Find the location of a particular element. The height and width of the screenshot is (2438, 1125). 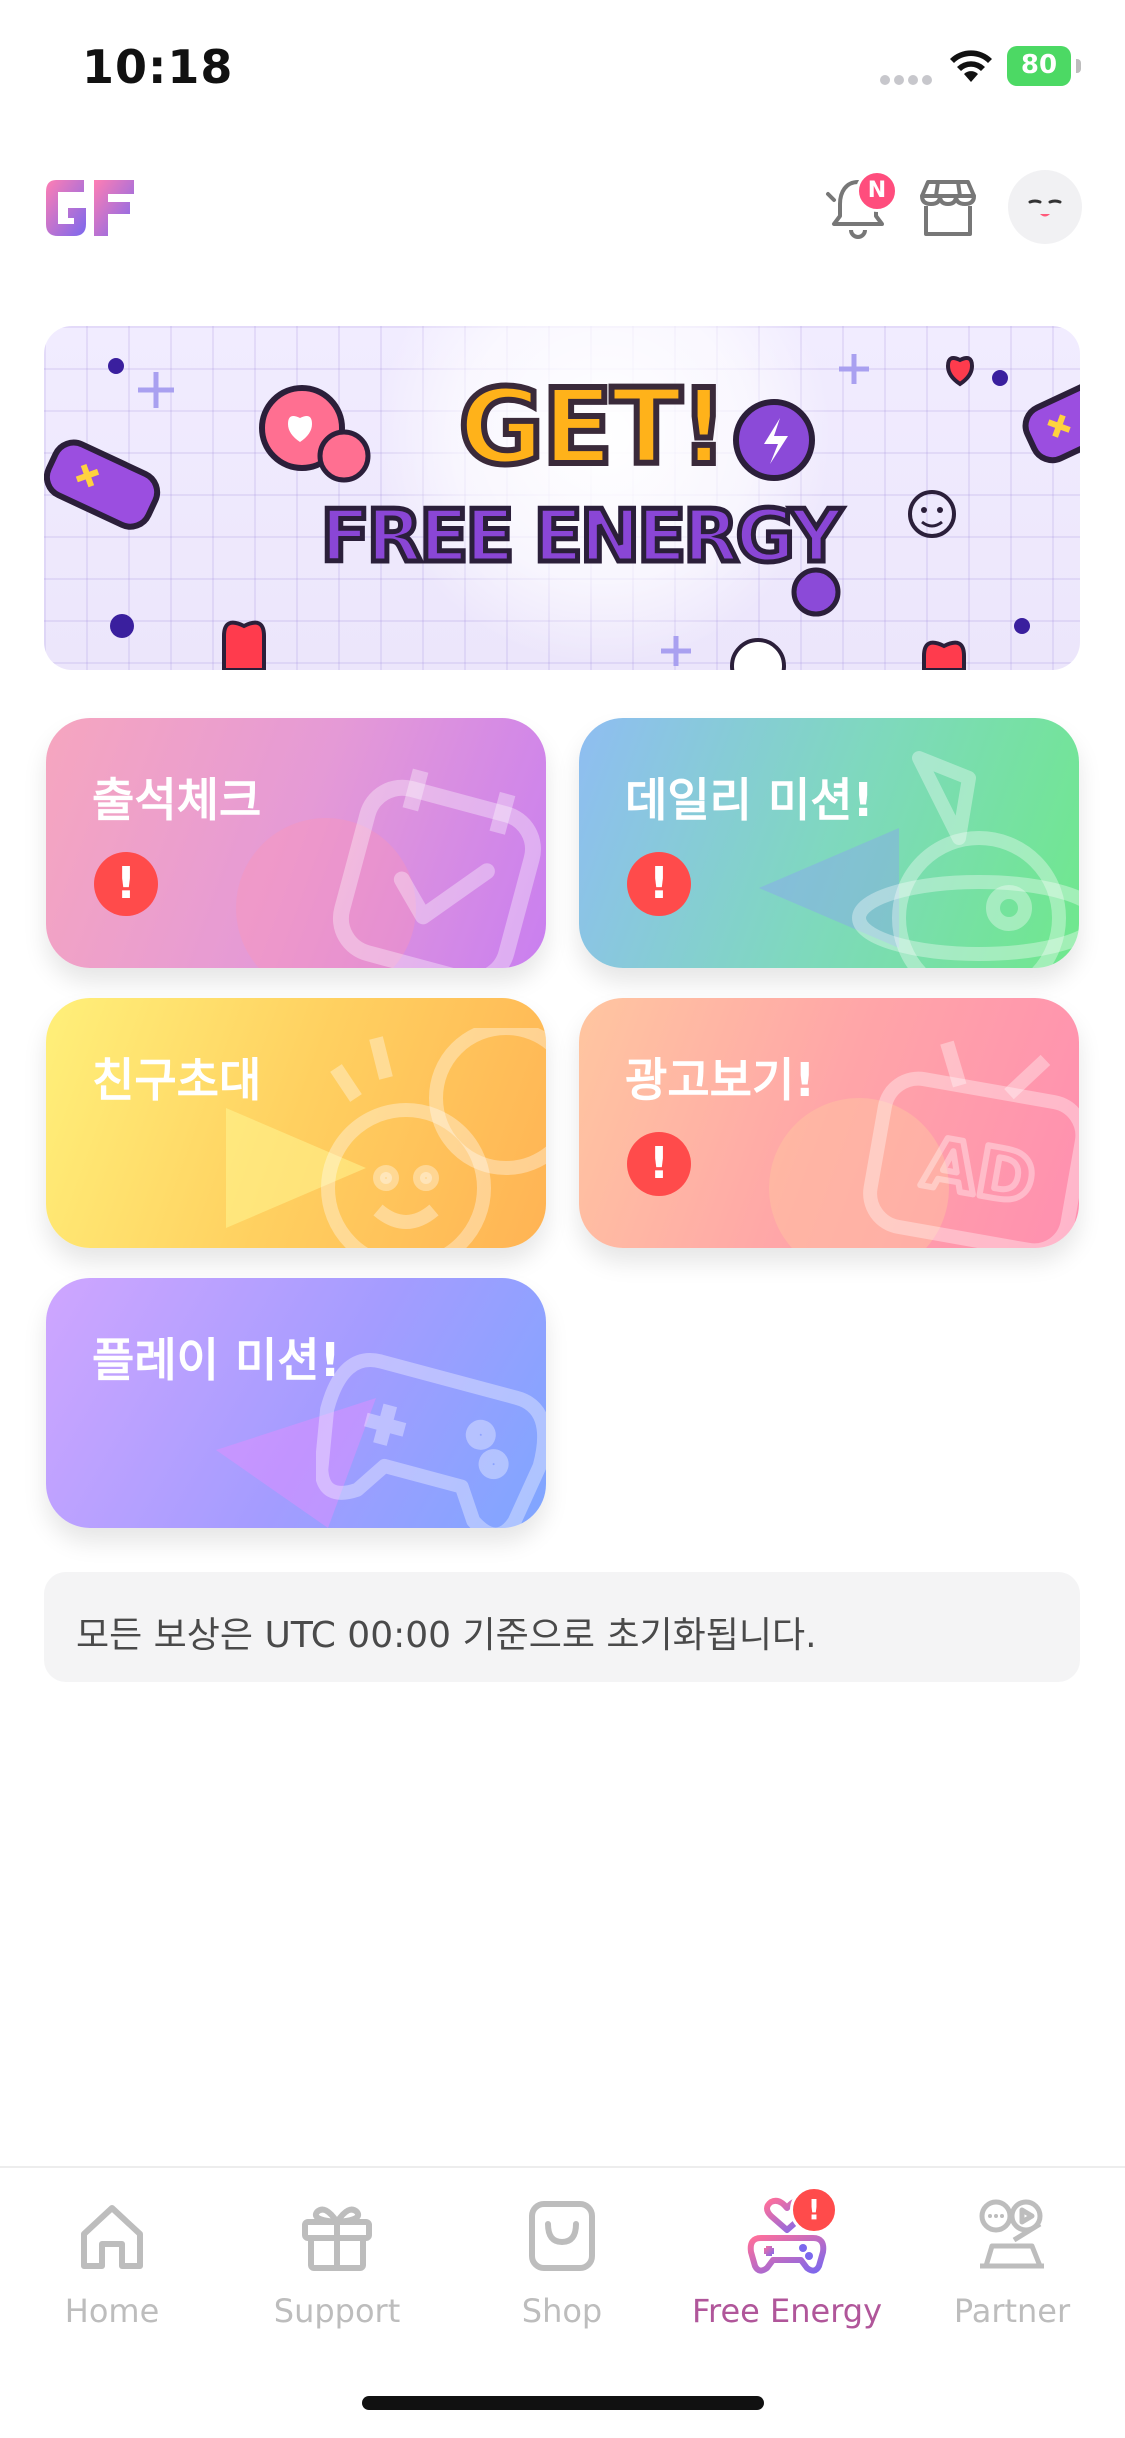

wifi-icon is located at coordinates (971, 66).